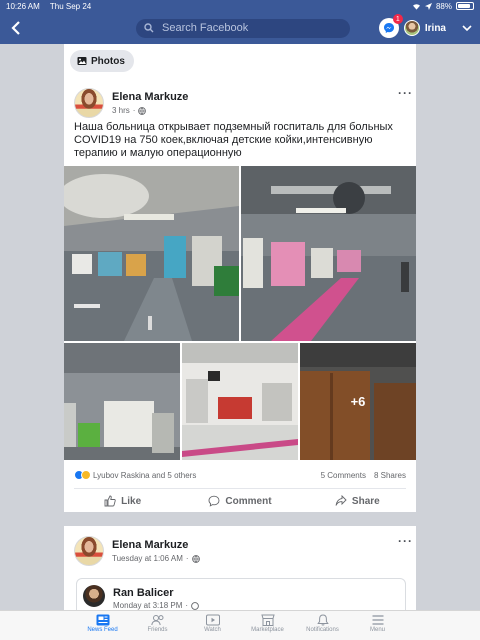 Image resolution: width=480 pixels, height=640 pixels. Describe the element at coordinates (157, 630) in the screenshot. I see `tab-label: Friends` at that location.